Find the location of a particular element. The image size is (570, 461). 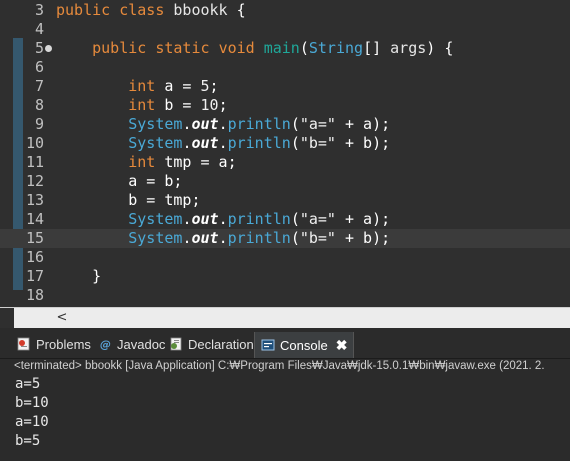

console-icon is located at coordinates (268, 343).